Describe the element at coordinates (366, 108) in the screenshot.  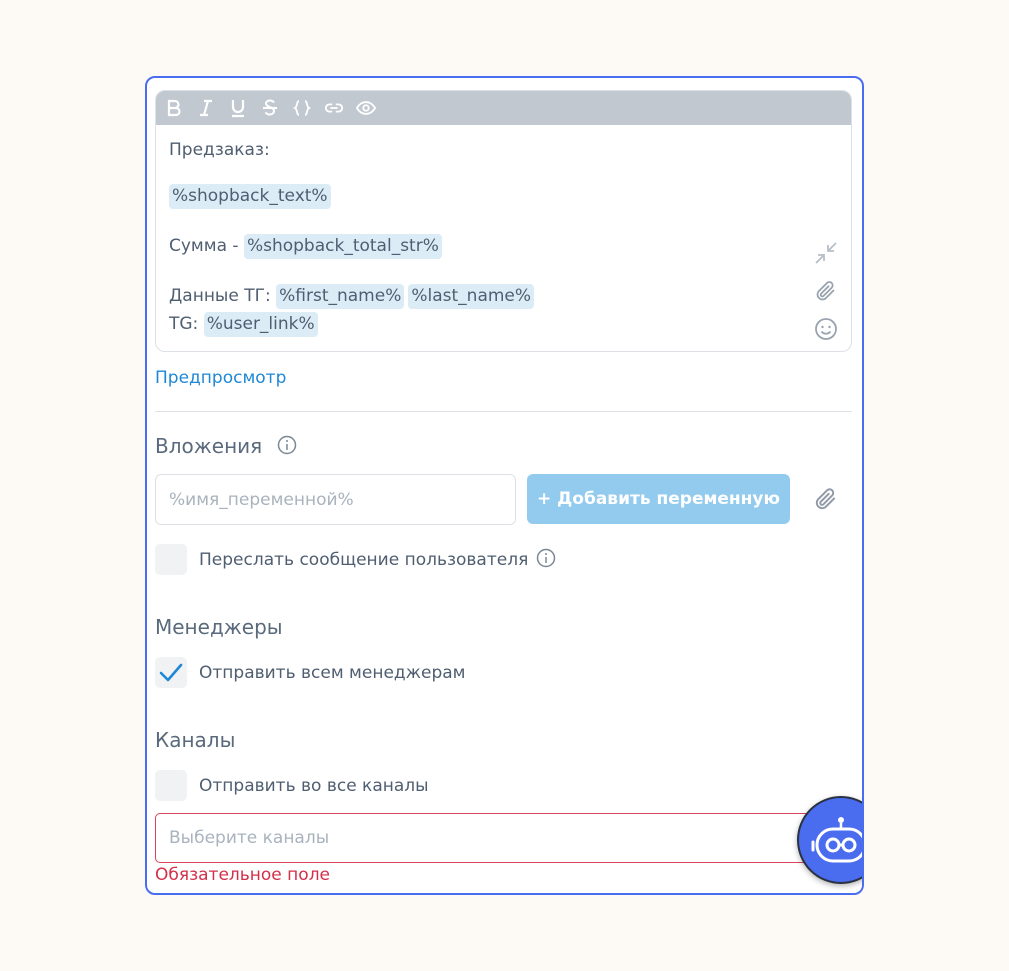
I see `eye-icon` at that location.